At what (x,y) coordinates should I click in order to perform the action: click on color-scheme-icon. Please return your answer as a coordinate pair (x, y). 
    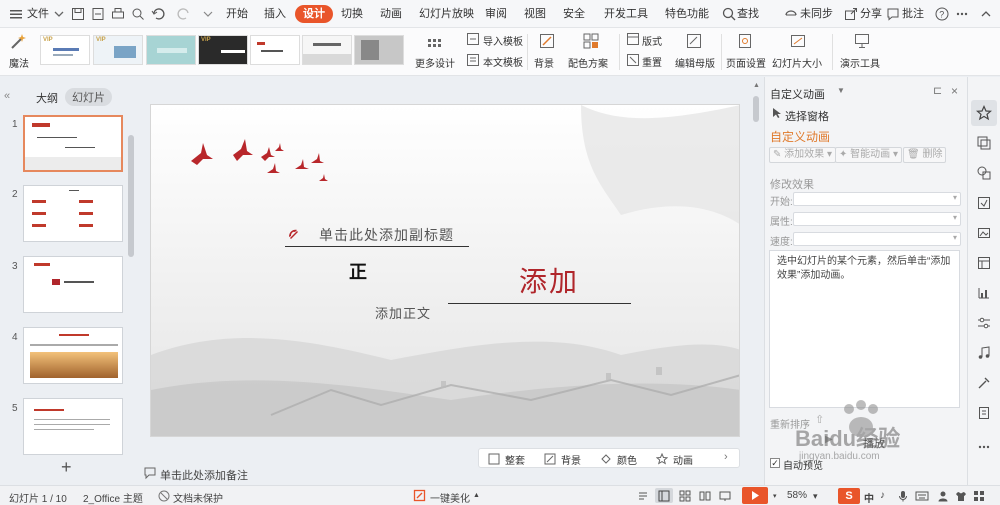
    Looking at the image, I should click on (591, 41).